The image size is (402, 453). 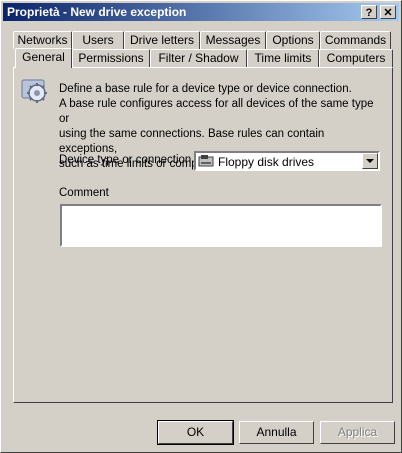 I want to click on tab-filter-shadow: Filter / Shadow, so click(x=198, y=58).